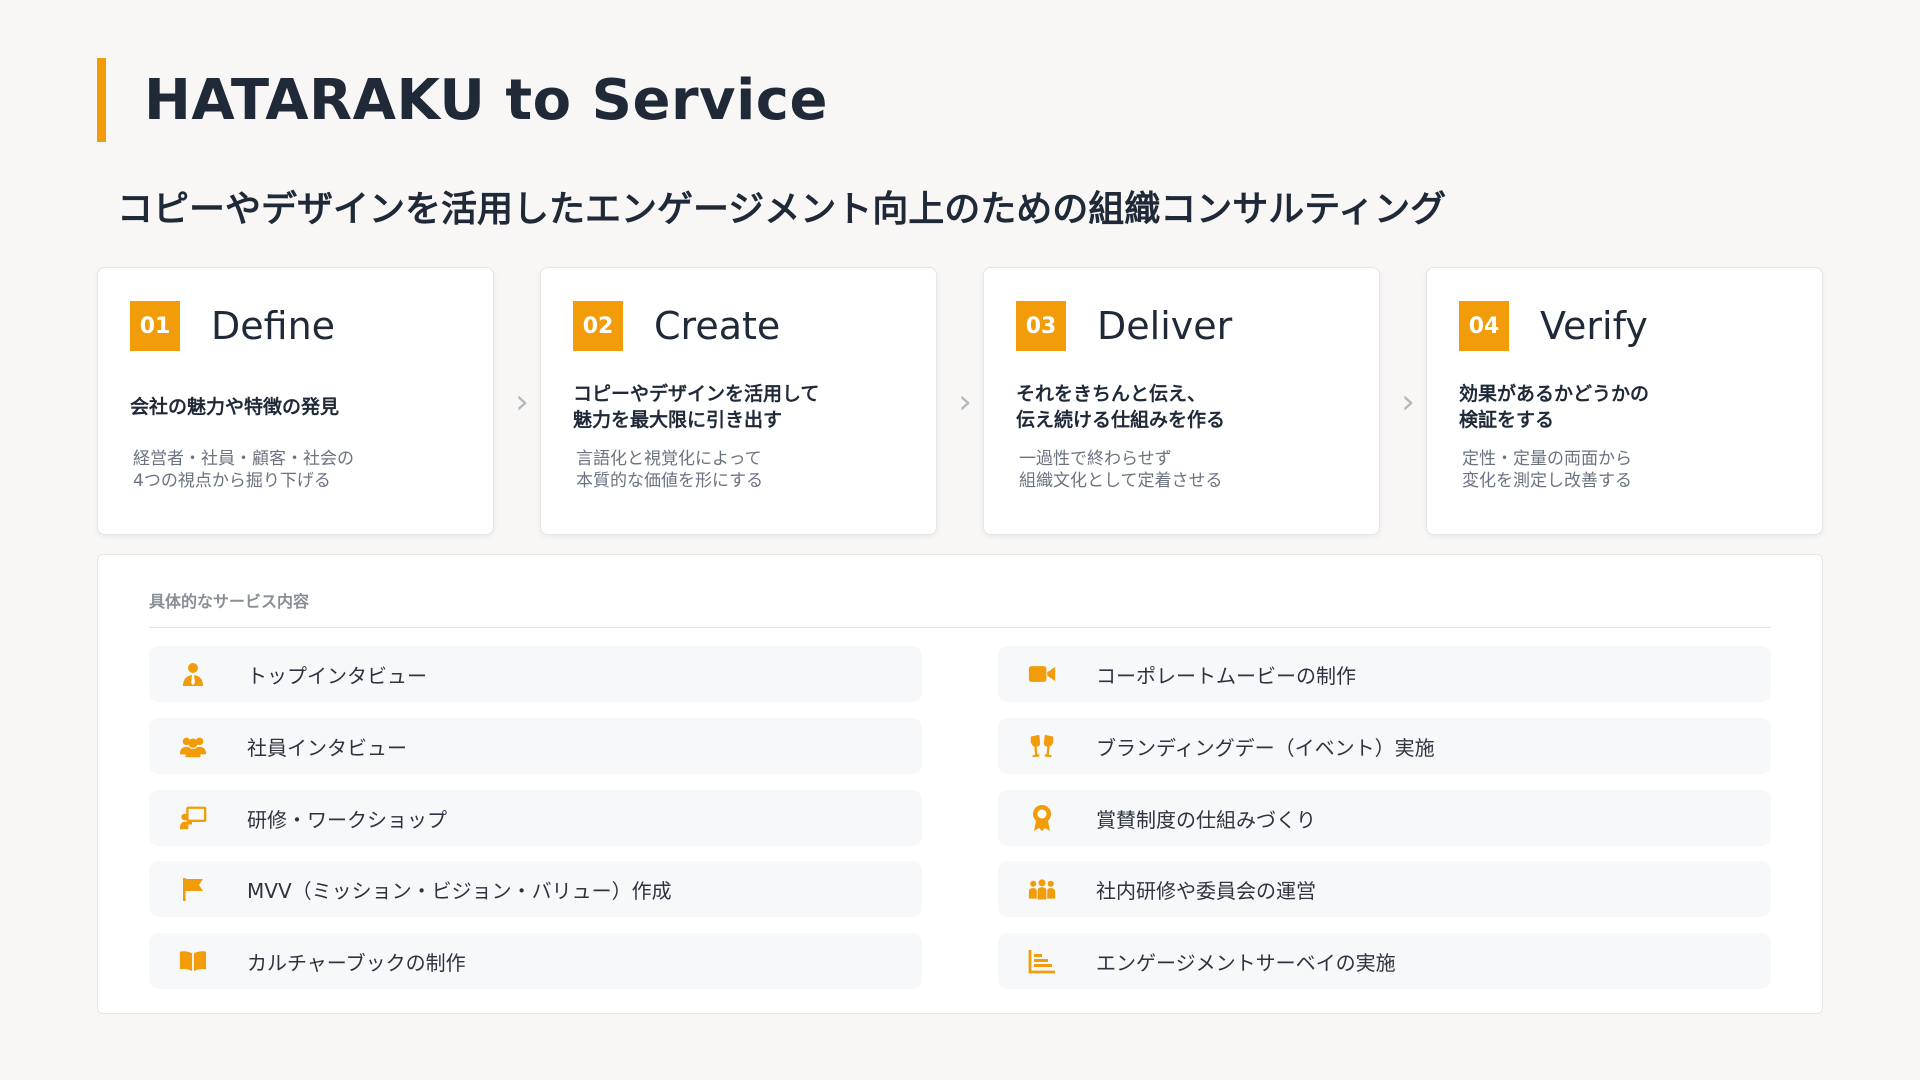  What do you see at coordinates (327, 747) in the screenshot?
I see `service-item-label: 社員インタビュー` at bounding box center [327, 747].